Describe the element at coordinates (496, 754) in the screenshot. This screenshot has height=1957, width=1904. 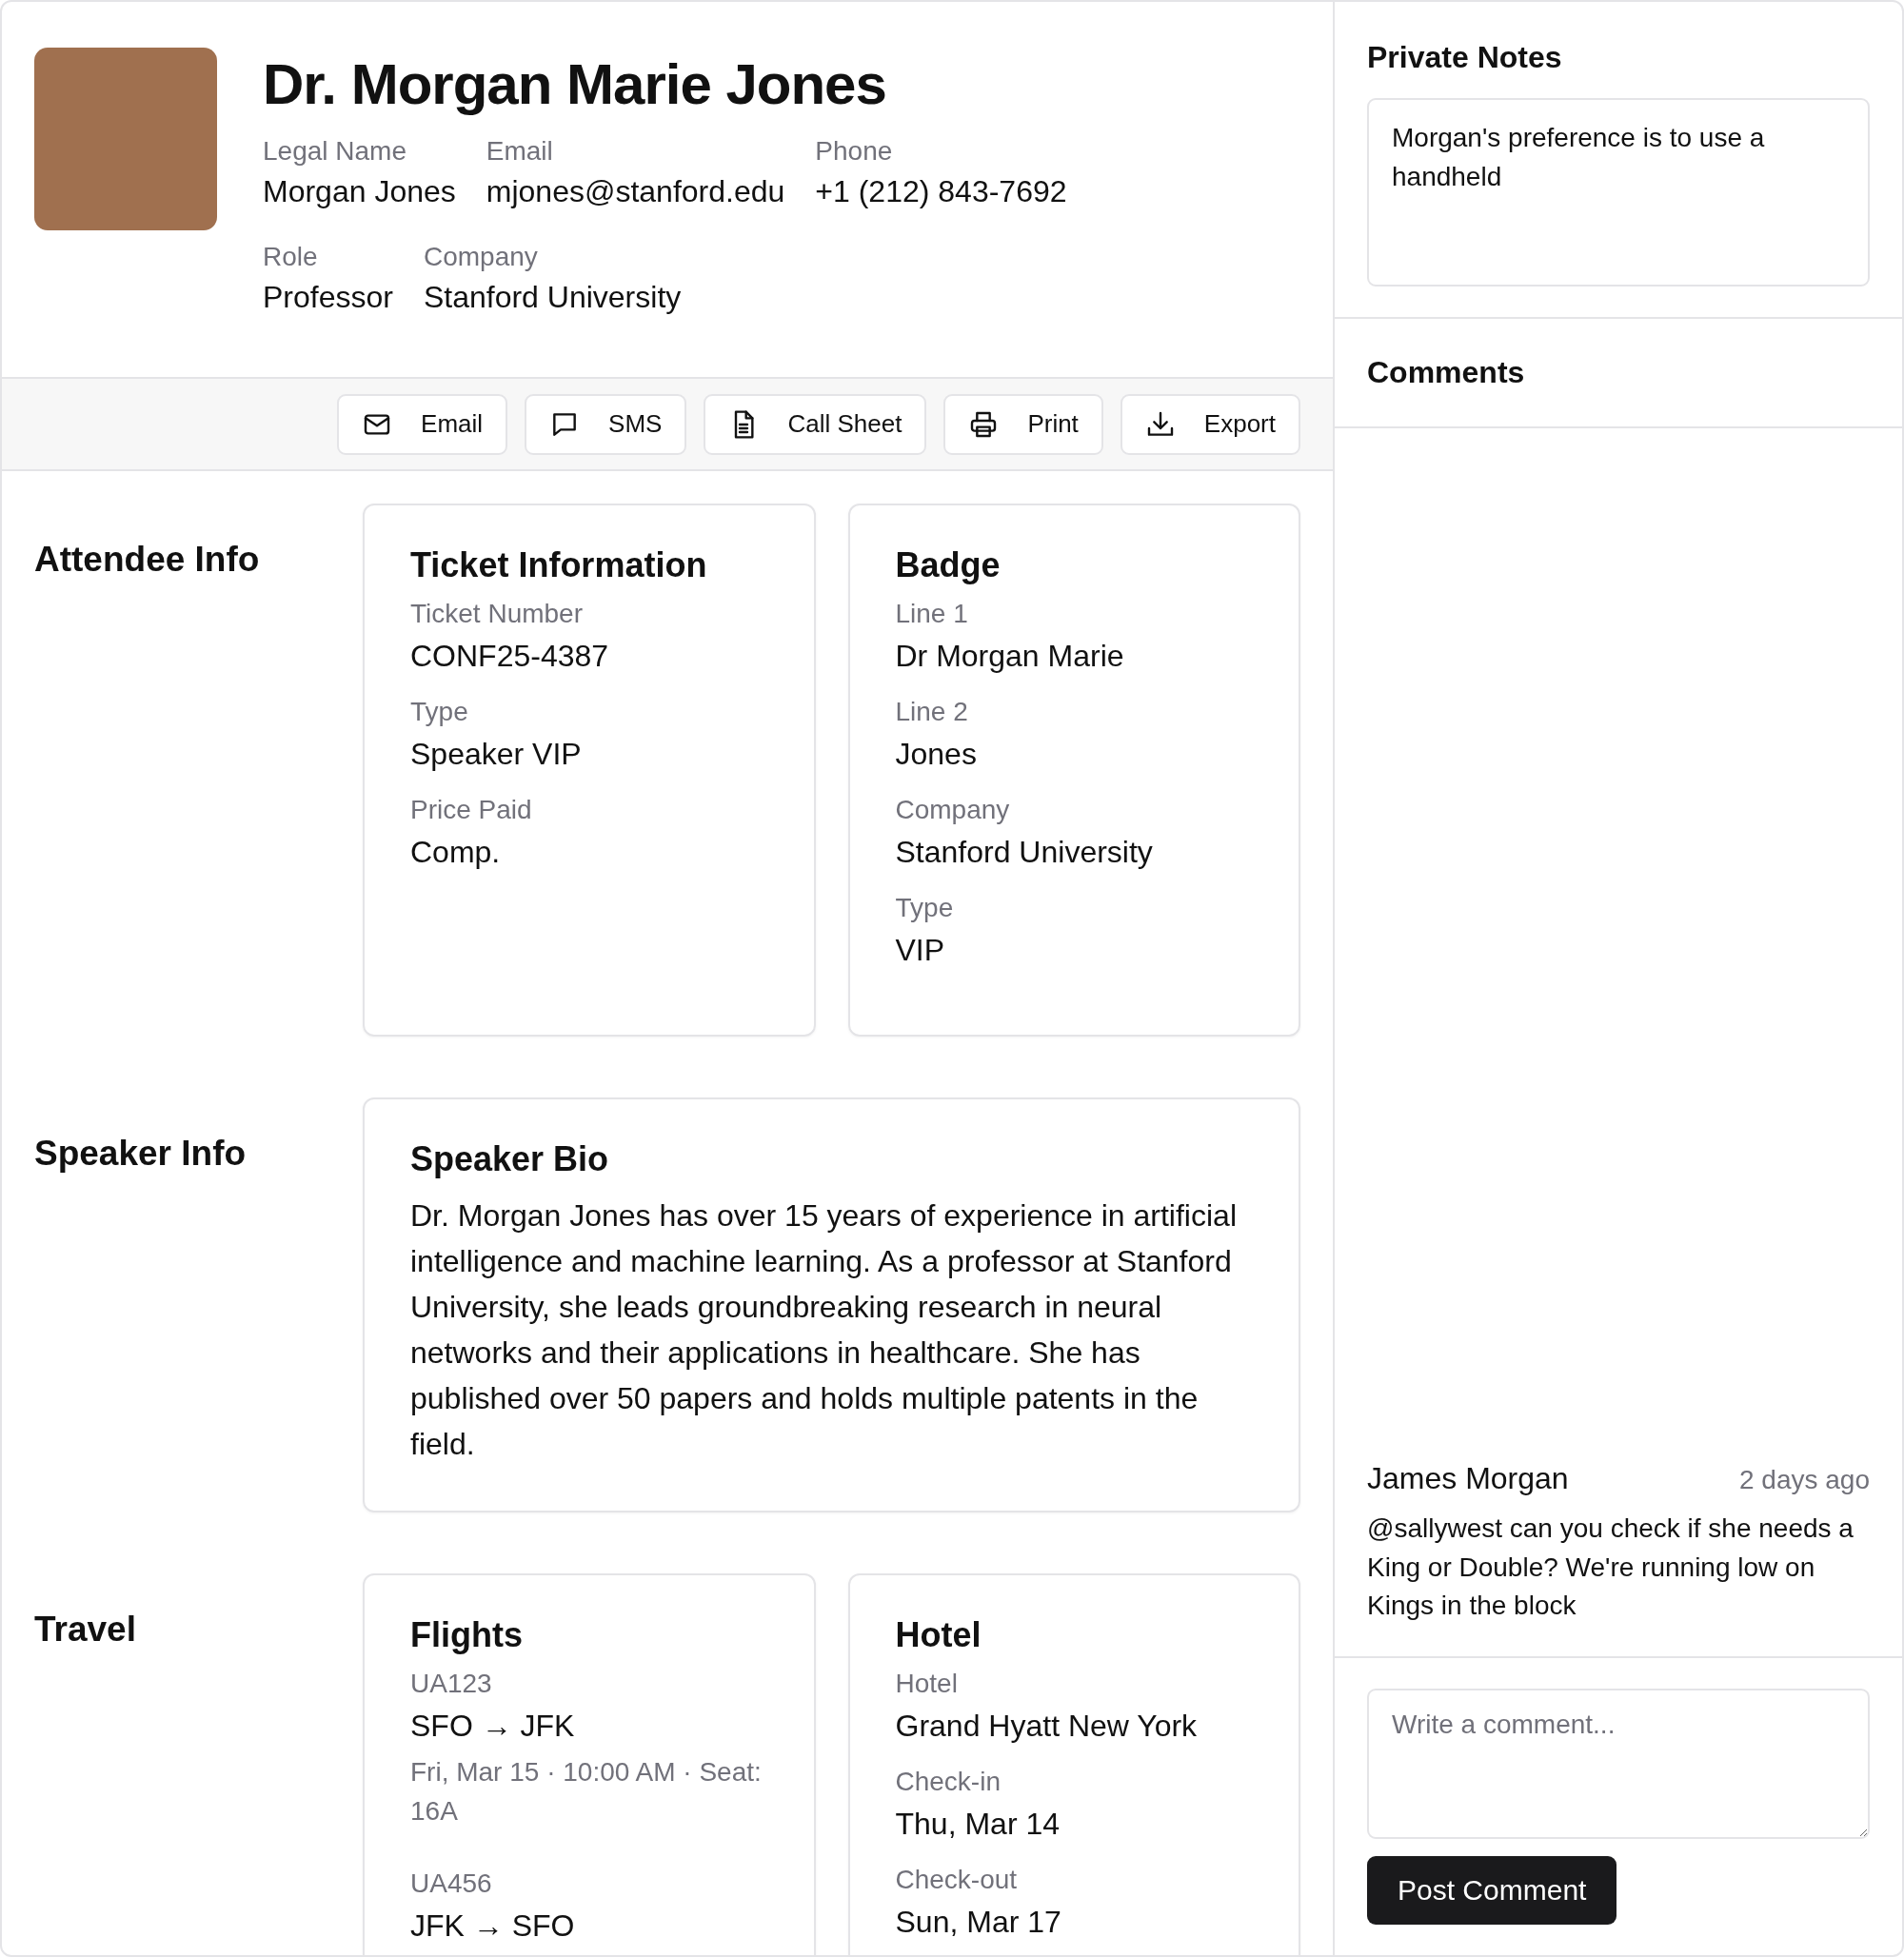
I see `field-value: Speaker VIP` at that location.